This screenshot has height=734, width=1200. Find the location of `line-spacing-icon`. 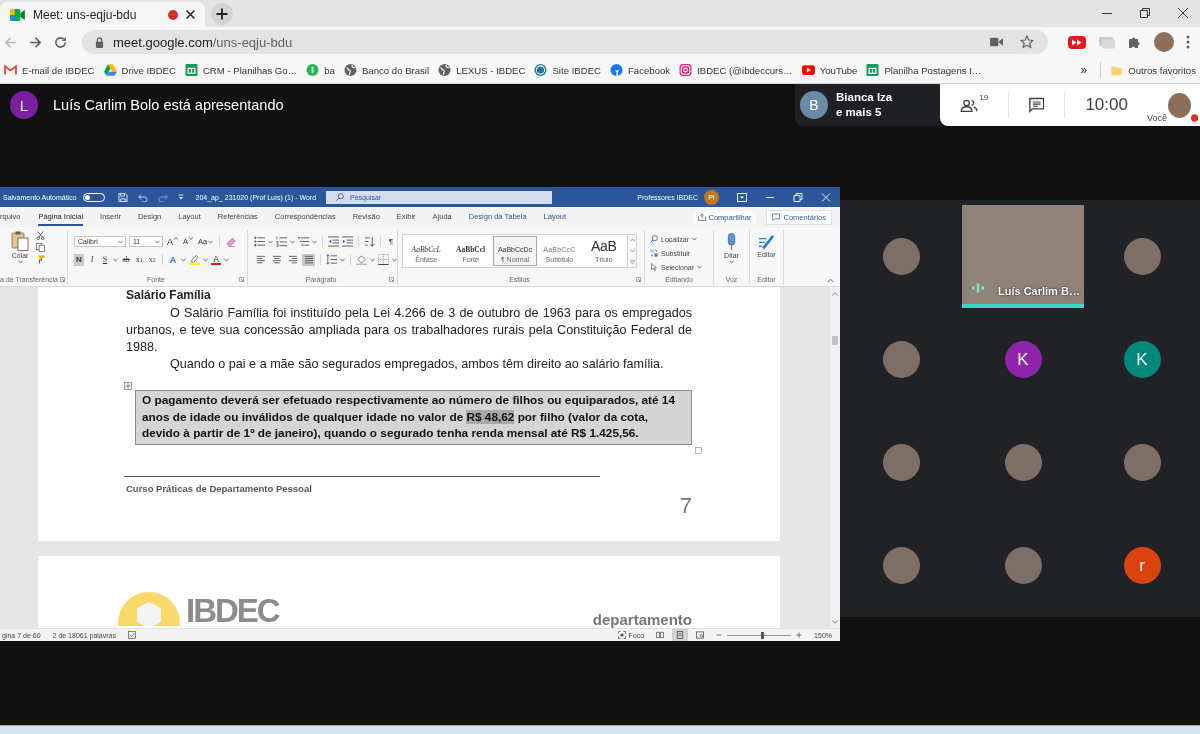

line-spacing-icon is located at coordinates (331, 259).